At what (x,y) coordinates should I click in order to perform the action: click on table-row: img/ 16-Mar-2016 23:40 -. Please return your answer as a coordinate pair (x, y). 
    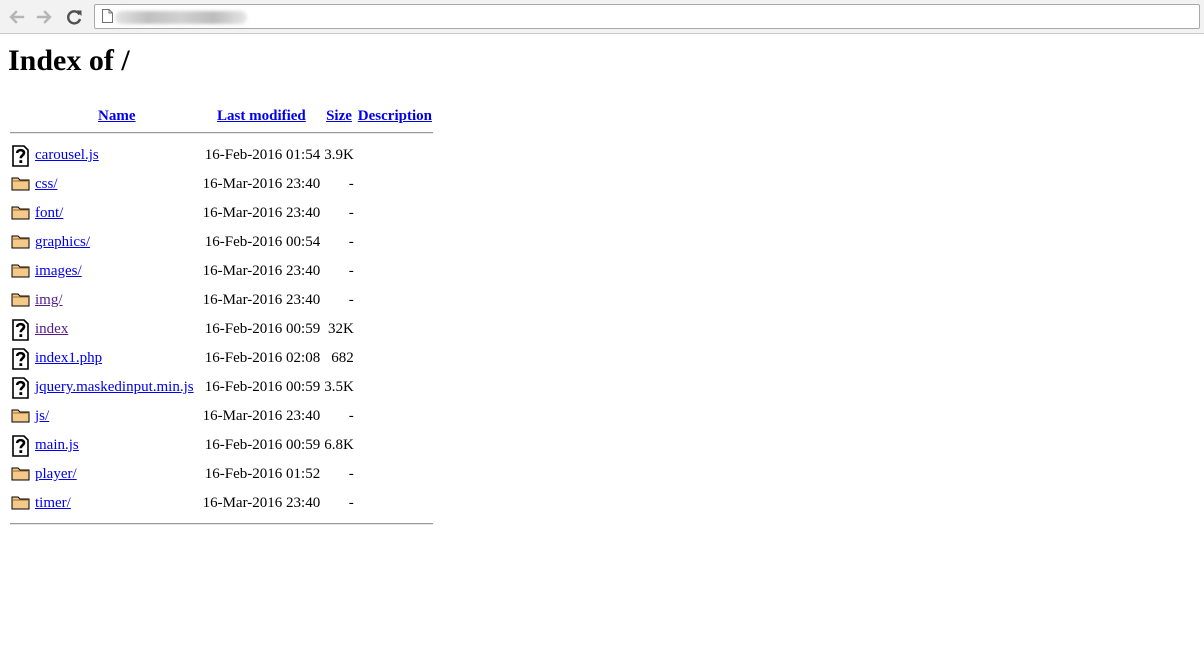
    Looking at the image, I should click on (221, 300).